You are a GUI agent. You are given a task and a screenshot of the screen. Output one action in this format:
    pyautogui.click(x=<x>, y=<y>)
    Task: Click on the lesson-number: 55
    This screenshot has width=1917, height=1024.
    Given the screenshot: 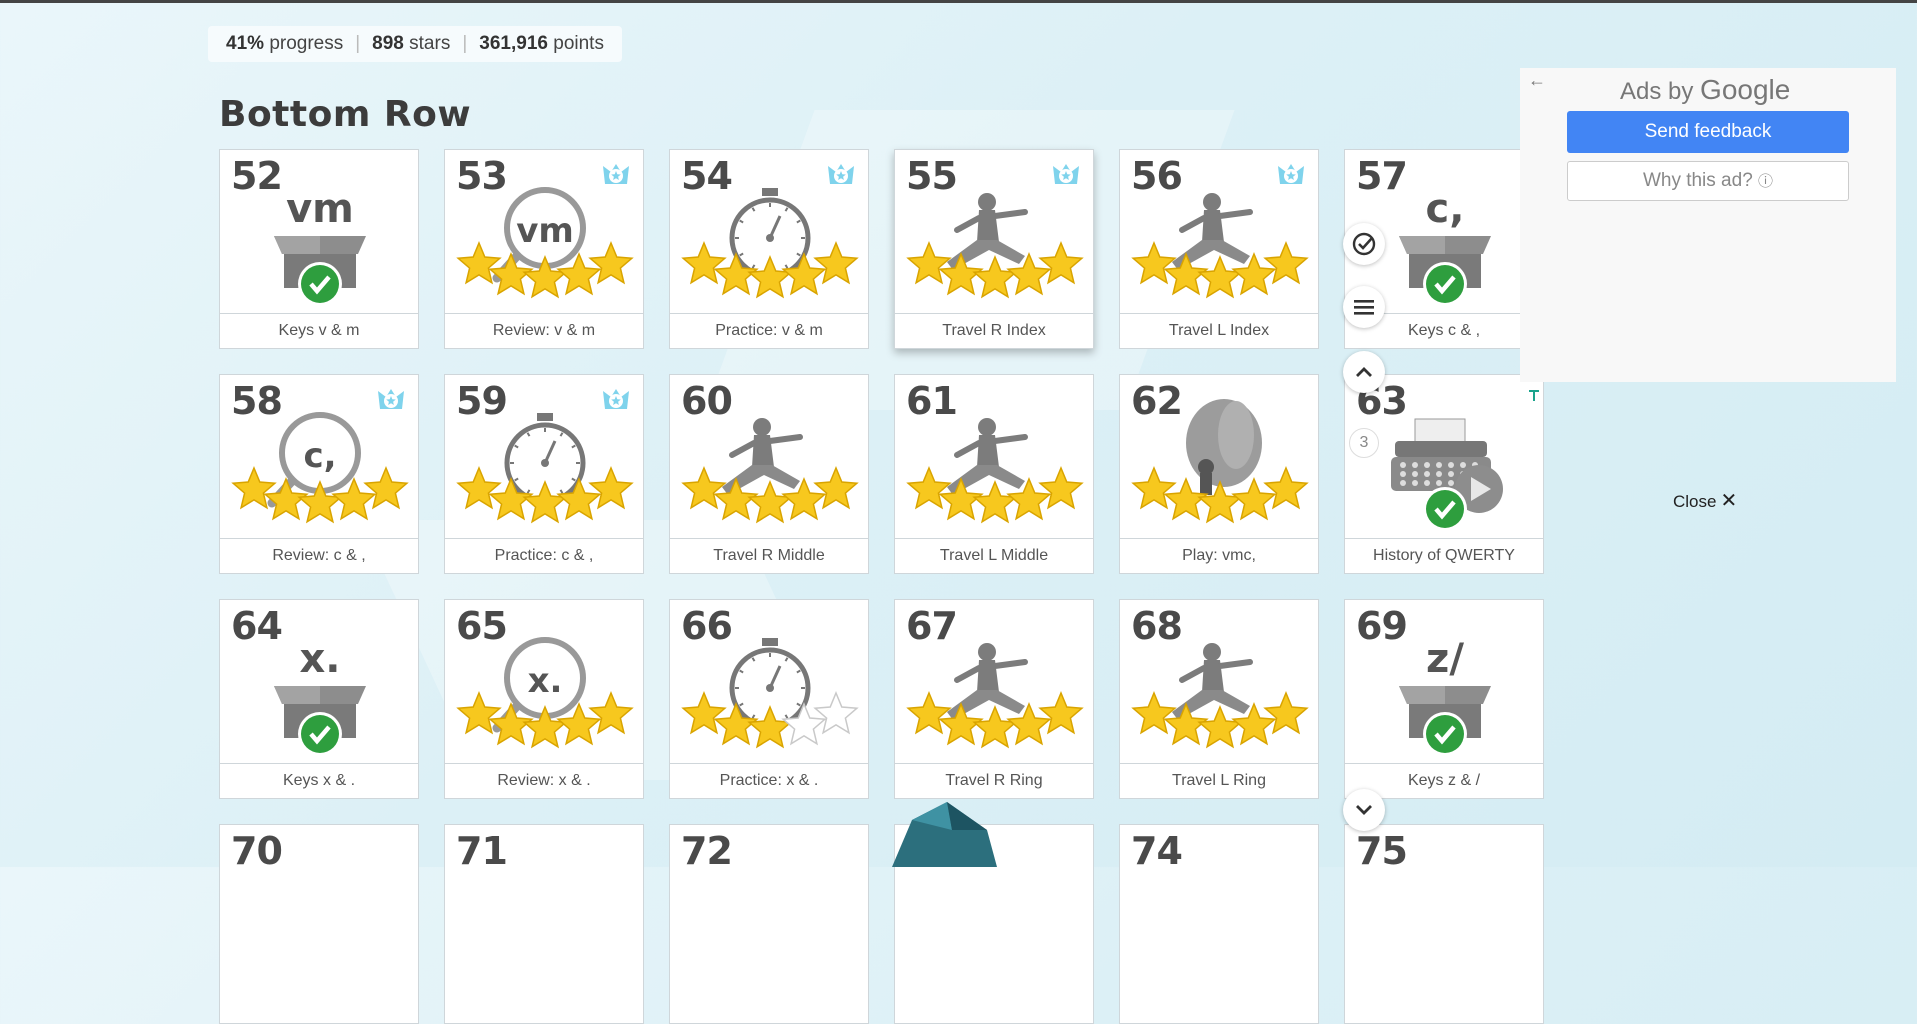 What is the action you would take?
    pyautogui.click(x=932, y=176)
    